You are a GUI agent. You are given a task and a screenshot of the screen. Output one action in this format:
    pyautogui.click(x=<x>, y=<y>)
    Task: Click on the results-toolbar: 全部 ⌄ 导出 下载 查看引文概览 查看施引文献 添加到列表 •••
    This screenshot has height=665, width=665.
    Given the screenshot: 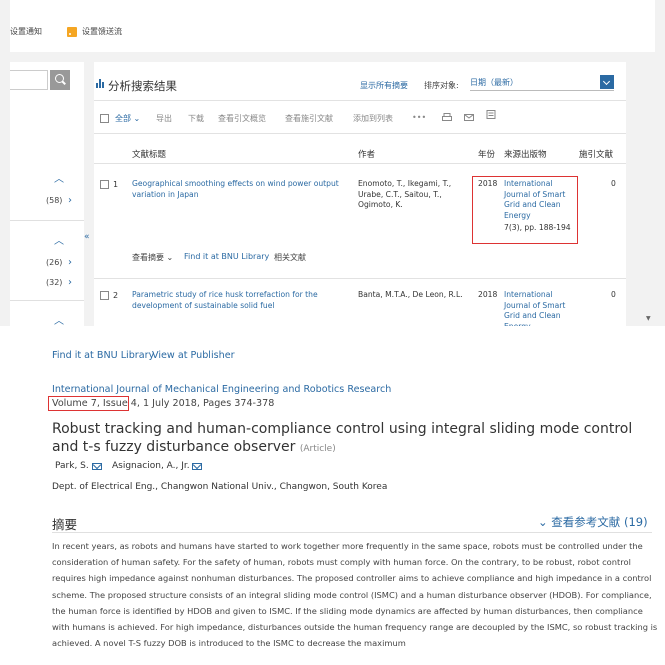 What is the action you would take?
    pyautogui.click(x=360, y=117)
    